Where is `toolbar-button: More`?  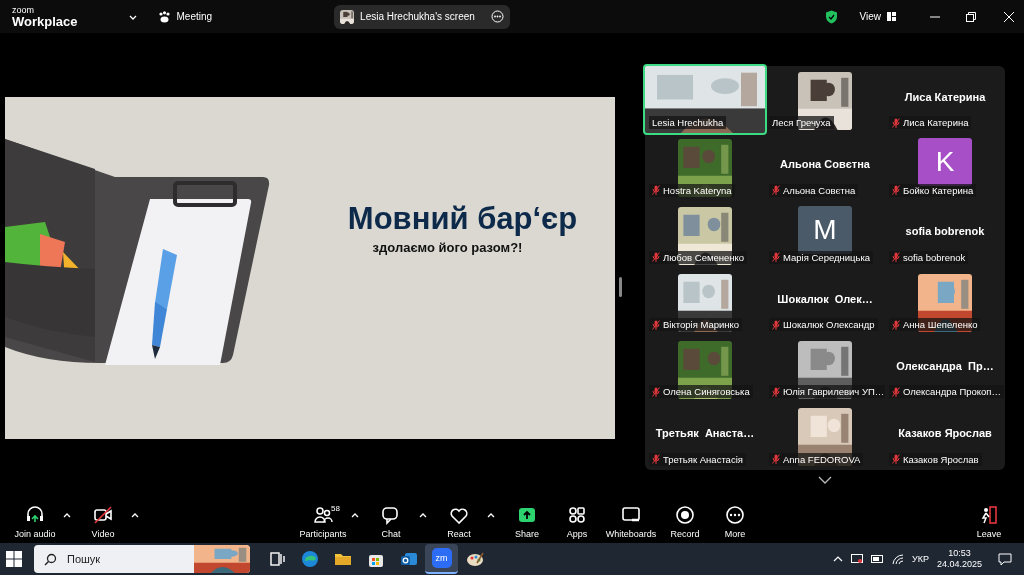
toolbar-button: More is located at coordinates (735, 521).